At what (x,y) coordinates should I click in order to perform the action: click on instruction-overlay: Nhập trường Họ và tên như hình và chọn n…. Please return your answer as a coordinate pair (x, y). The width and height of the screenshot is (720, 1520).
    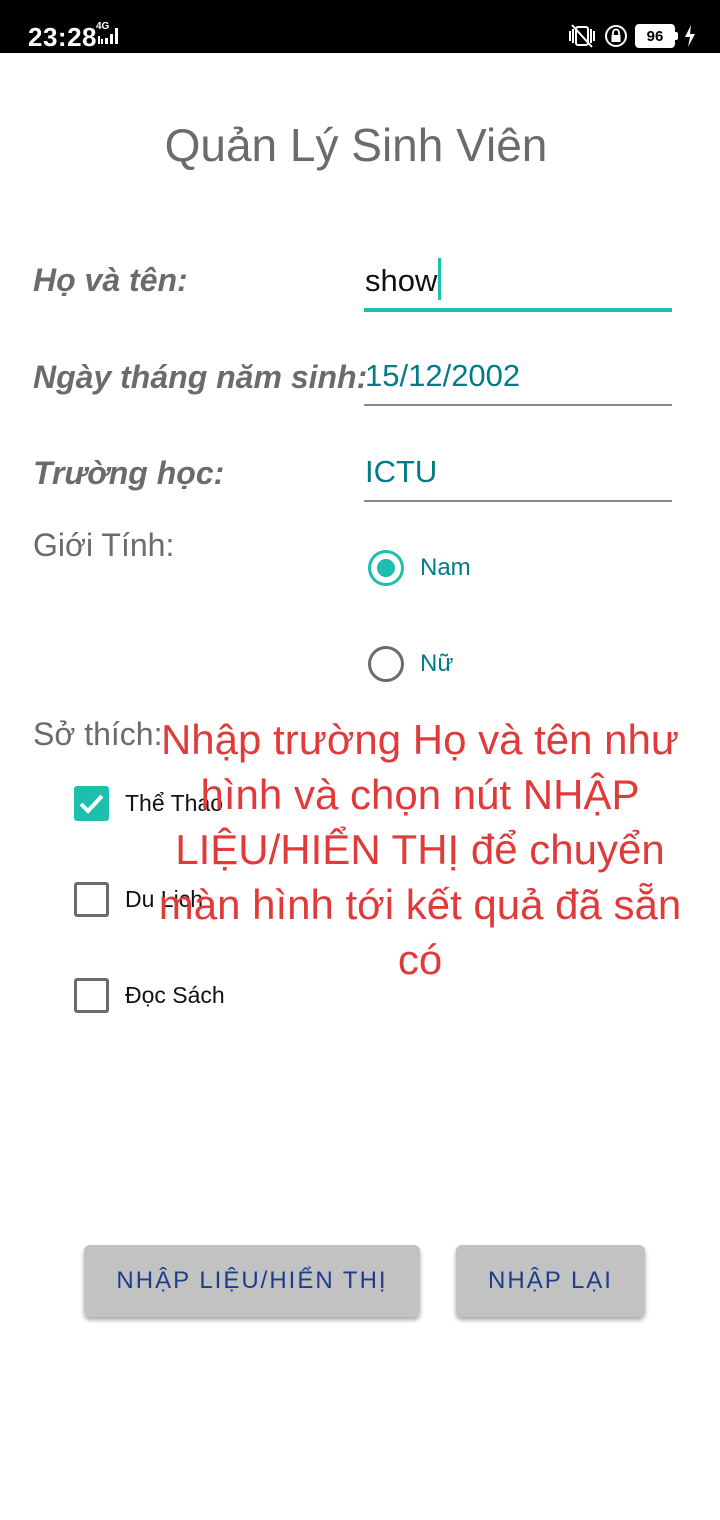
    Looking at the image, I should click on (420, 849).